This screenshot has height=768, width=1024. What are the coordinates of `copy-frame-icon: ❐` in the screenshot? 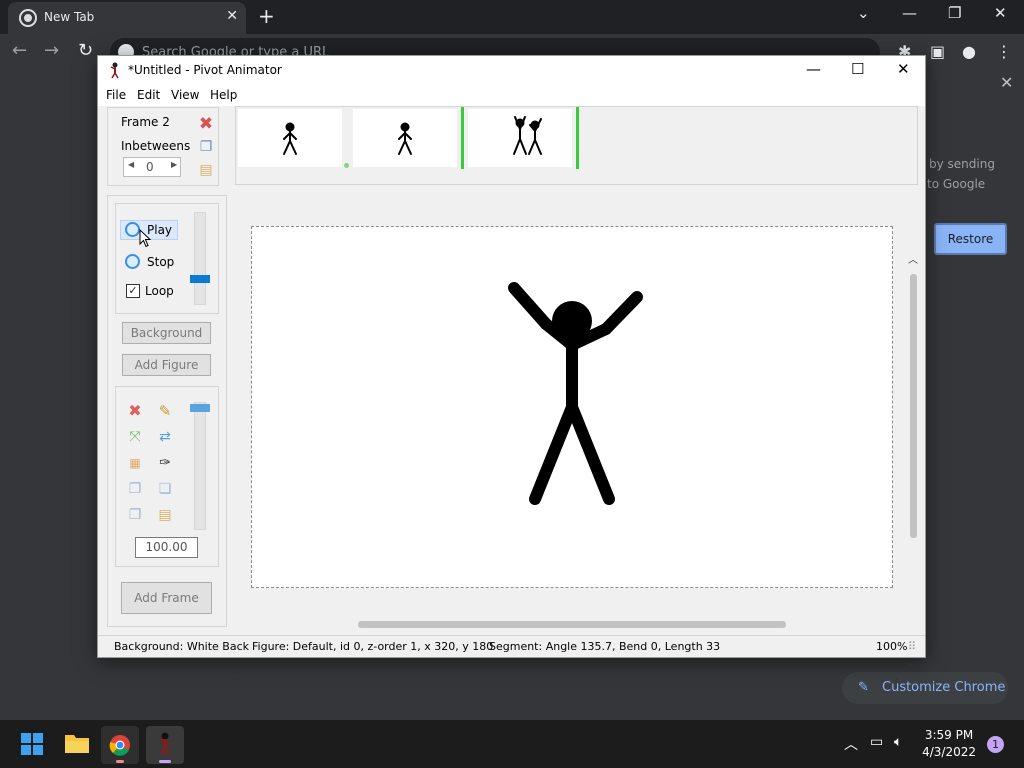 It's located at (206, 147).